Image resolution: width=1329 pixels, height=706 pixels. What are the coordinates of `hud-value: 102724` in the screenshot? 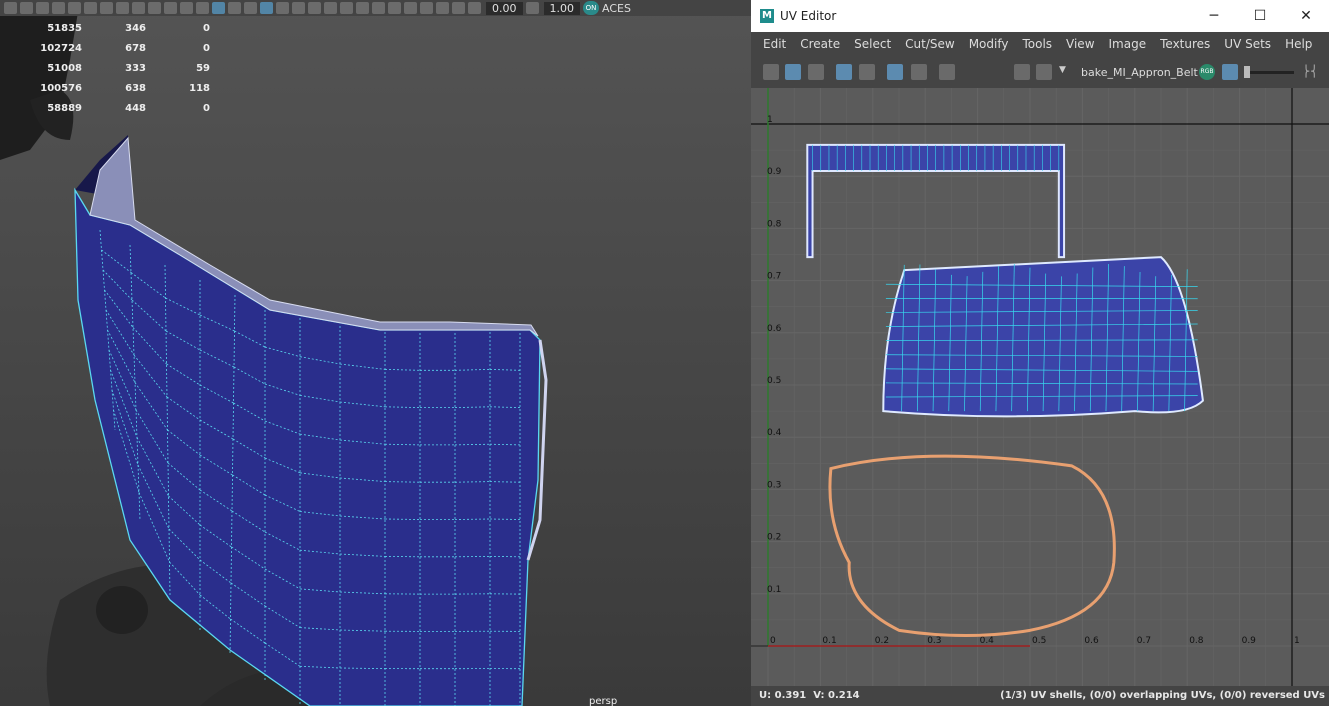 It's located at (61, 48).